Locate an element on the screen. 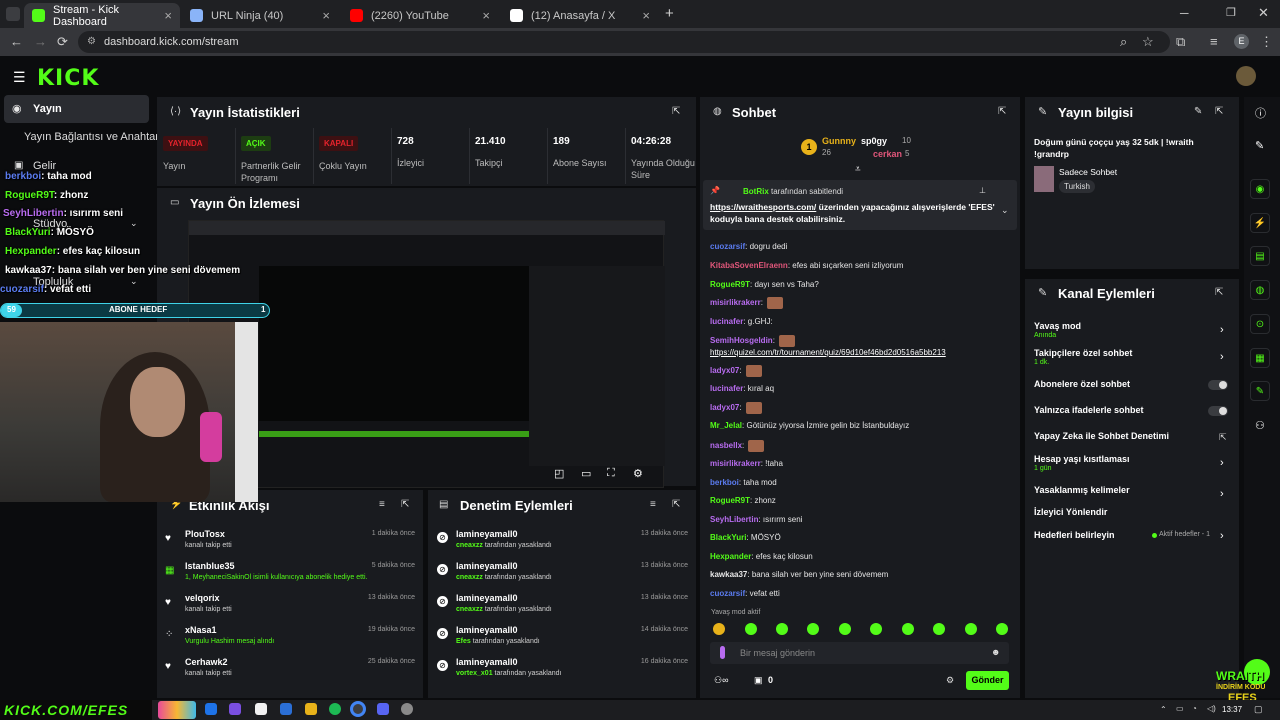  back-icon: ← is located at coordinates (16, 41).